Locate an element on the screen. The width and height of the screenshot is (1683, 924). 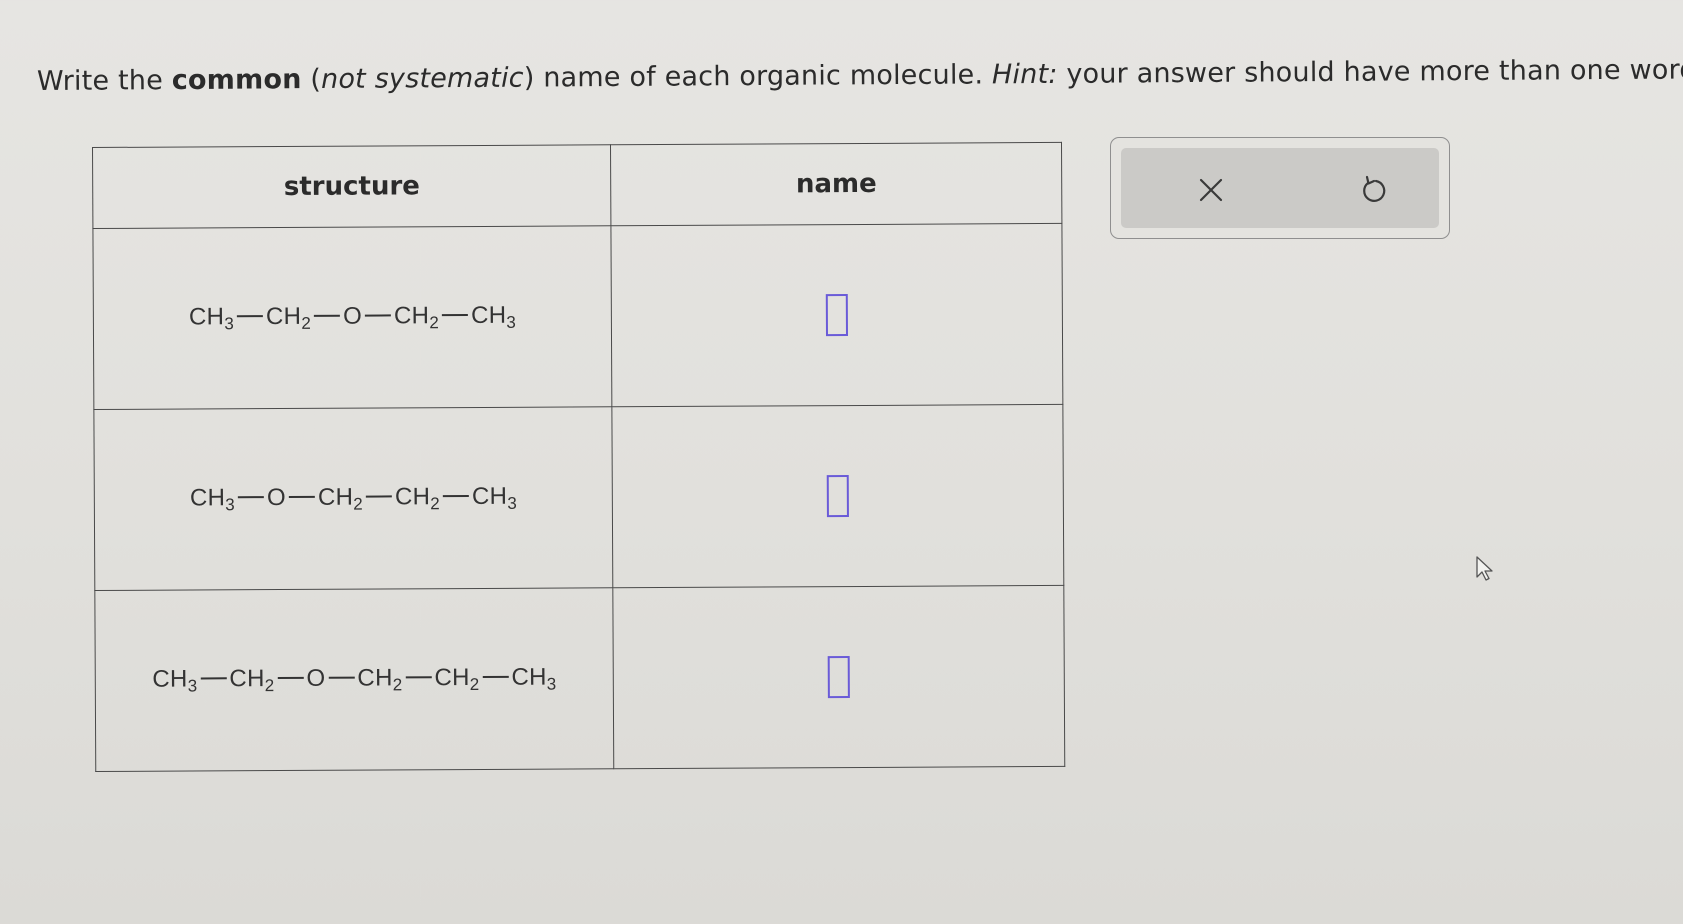
prompt-italic-not-systematic: not systematic is located at coordinates (422, 79).